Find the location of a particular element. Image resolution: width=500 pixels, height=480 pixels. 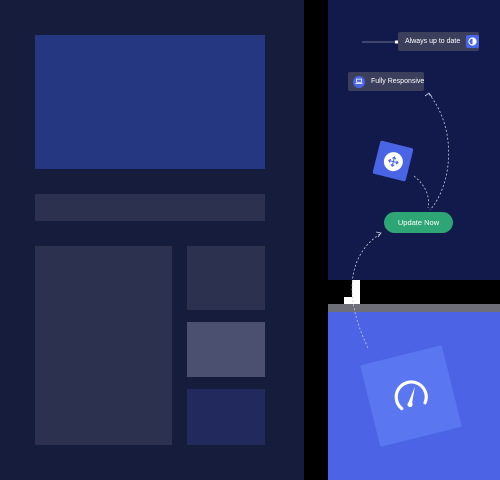

feature-pill-always-up-to-date: Always up to date is located at coordinates (439, 41).